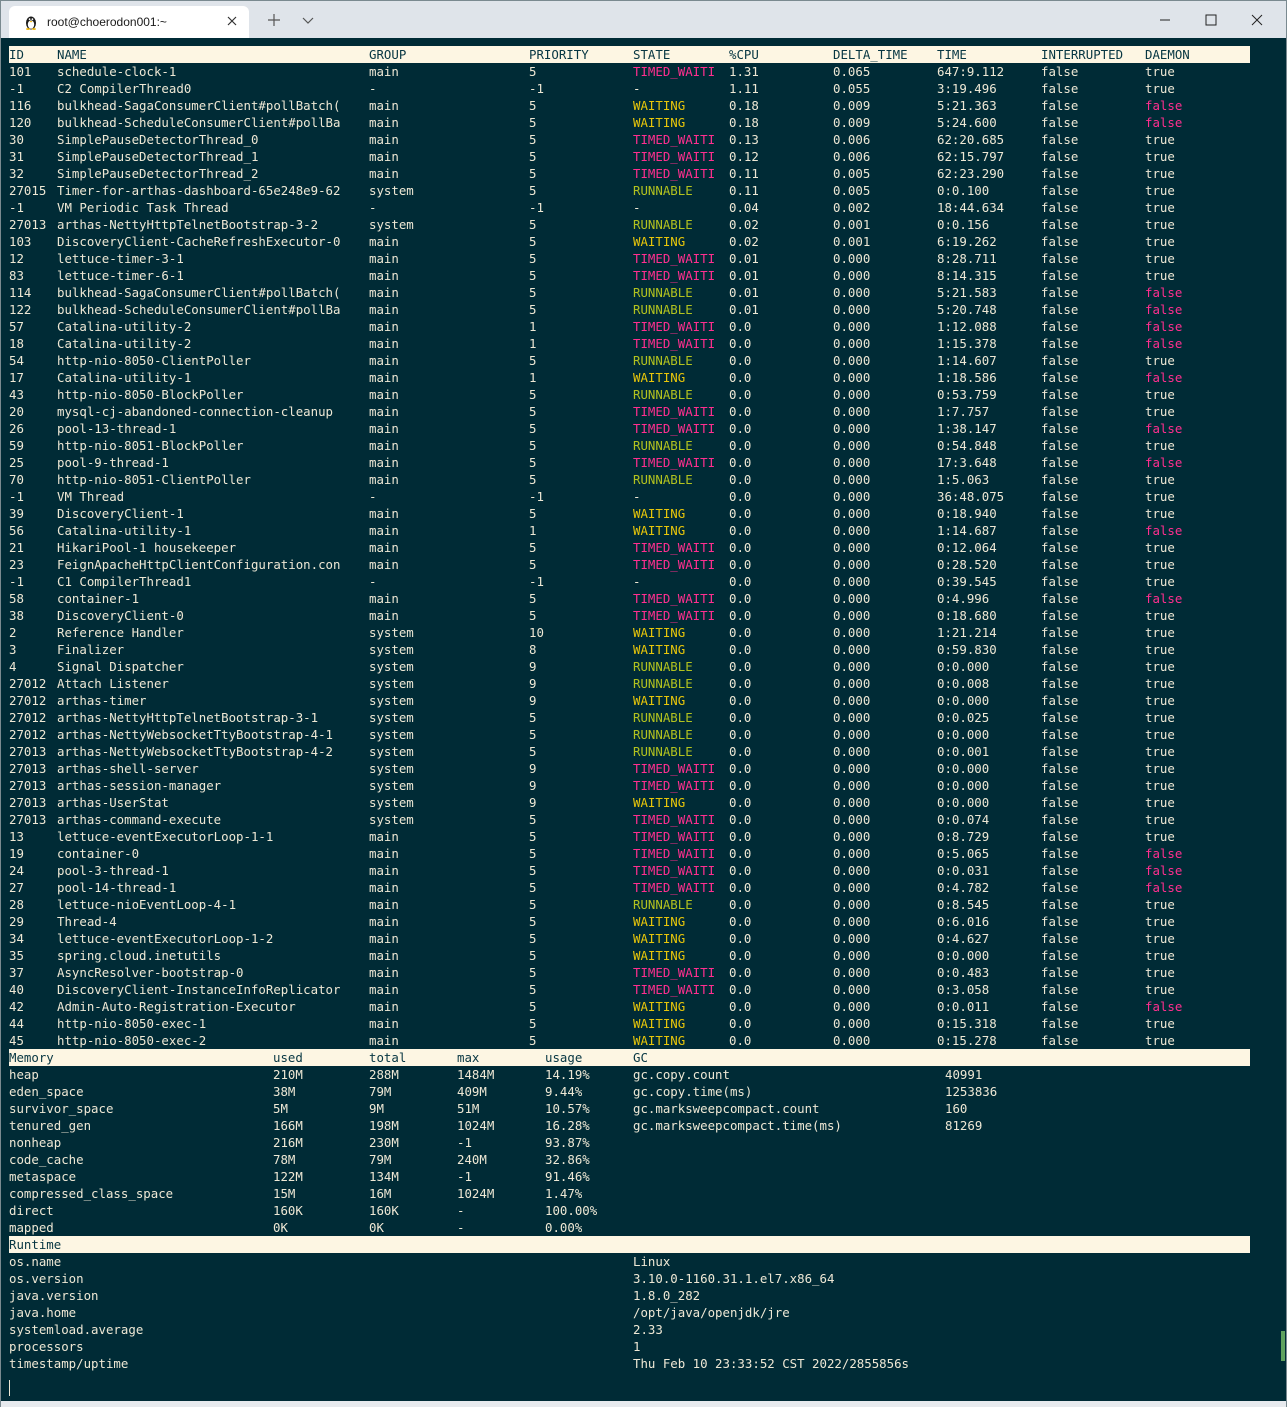 Image resolution: width=1287 pixels, height=1407 pixels. I want to click on thread-cell: 37, so click(16, 972).